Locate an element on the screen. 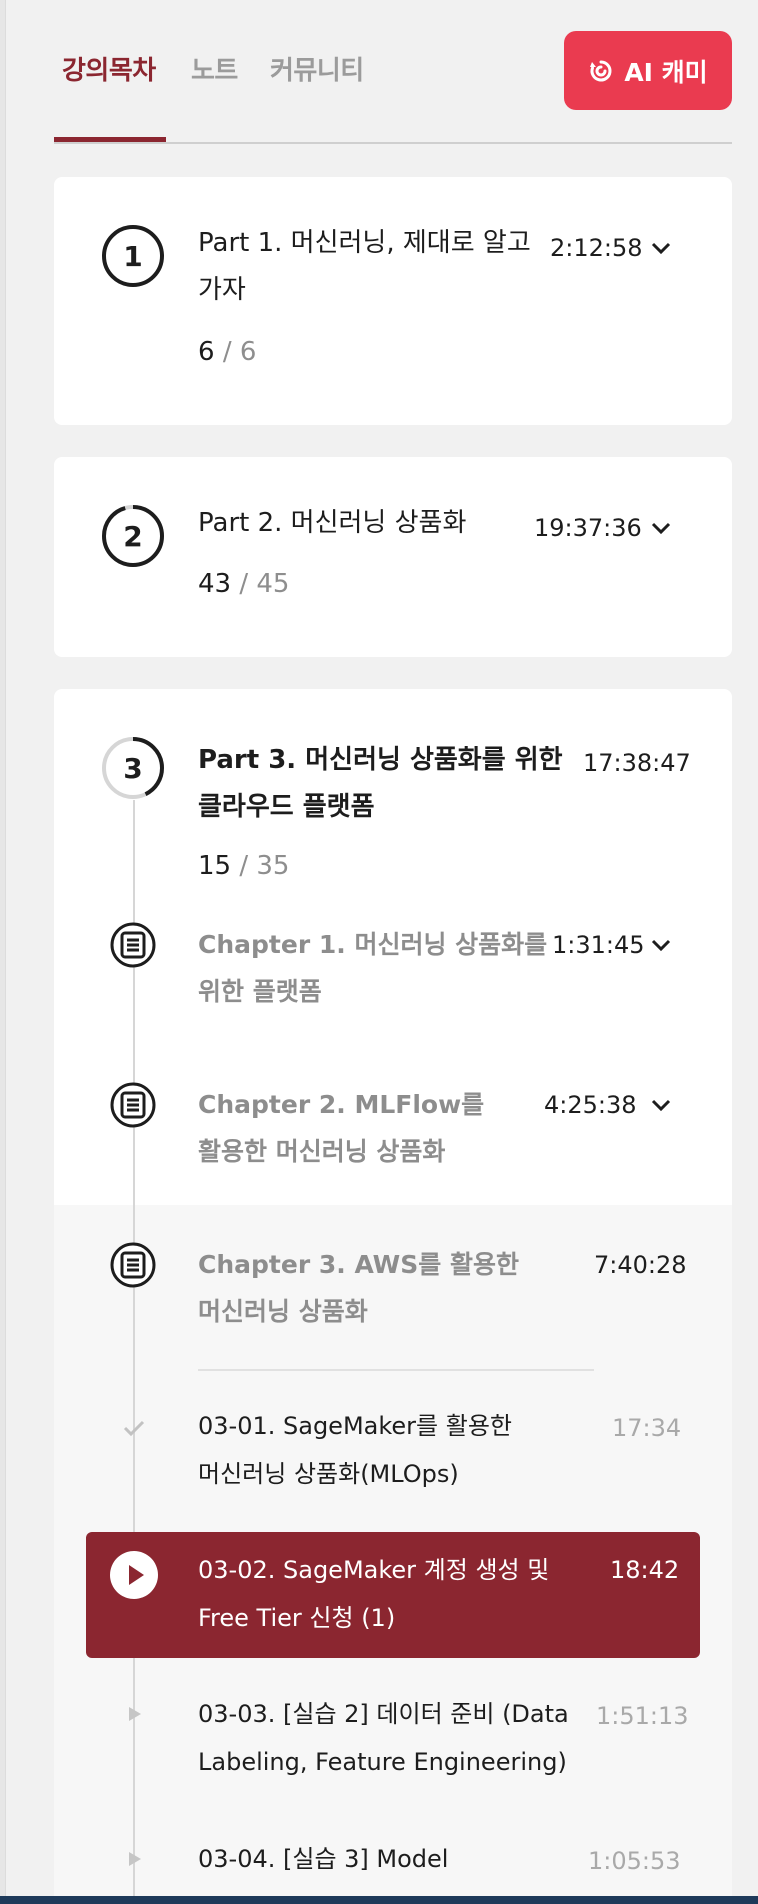  part-3-title: Part 3. 머신러닝 상품화를 위한 클라우드 플랫폼 is located at coordinates (380, 784).